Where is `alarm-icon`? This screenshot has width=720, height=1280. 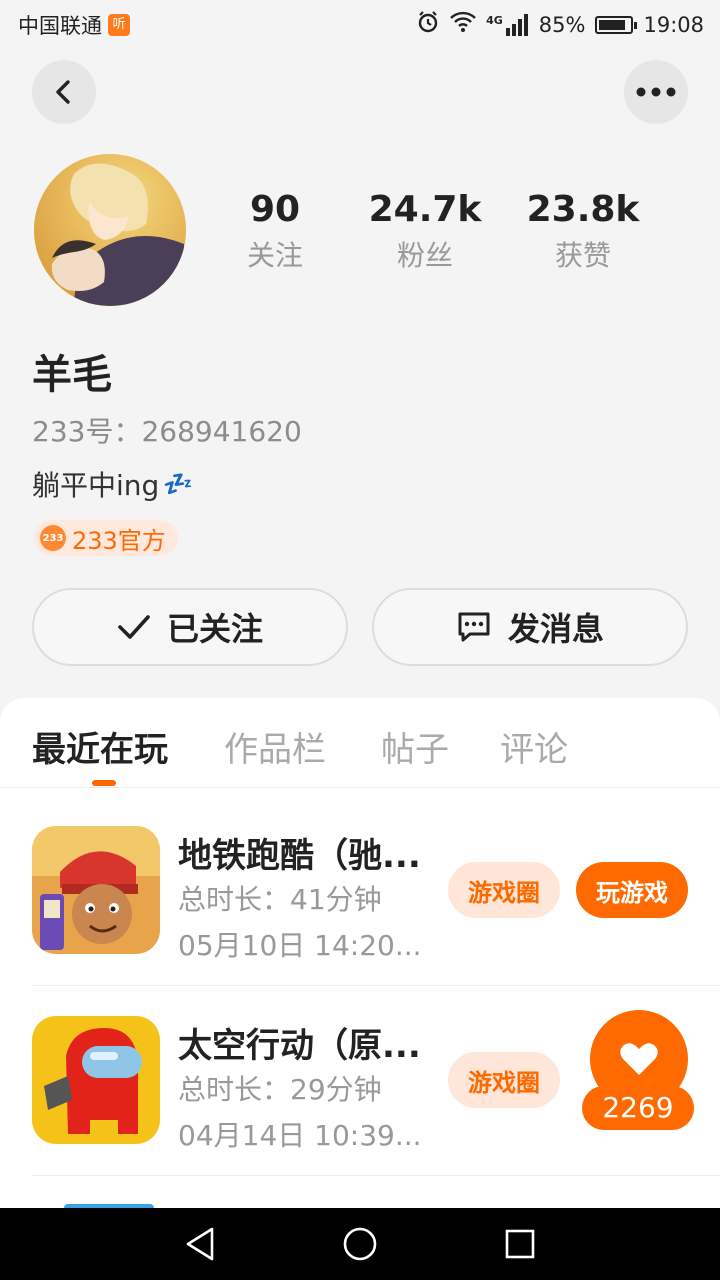
alarm-icon is located at coordinates (428, 24).